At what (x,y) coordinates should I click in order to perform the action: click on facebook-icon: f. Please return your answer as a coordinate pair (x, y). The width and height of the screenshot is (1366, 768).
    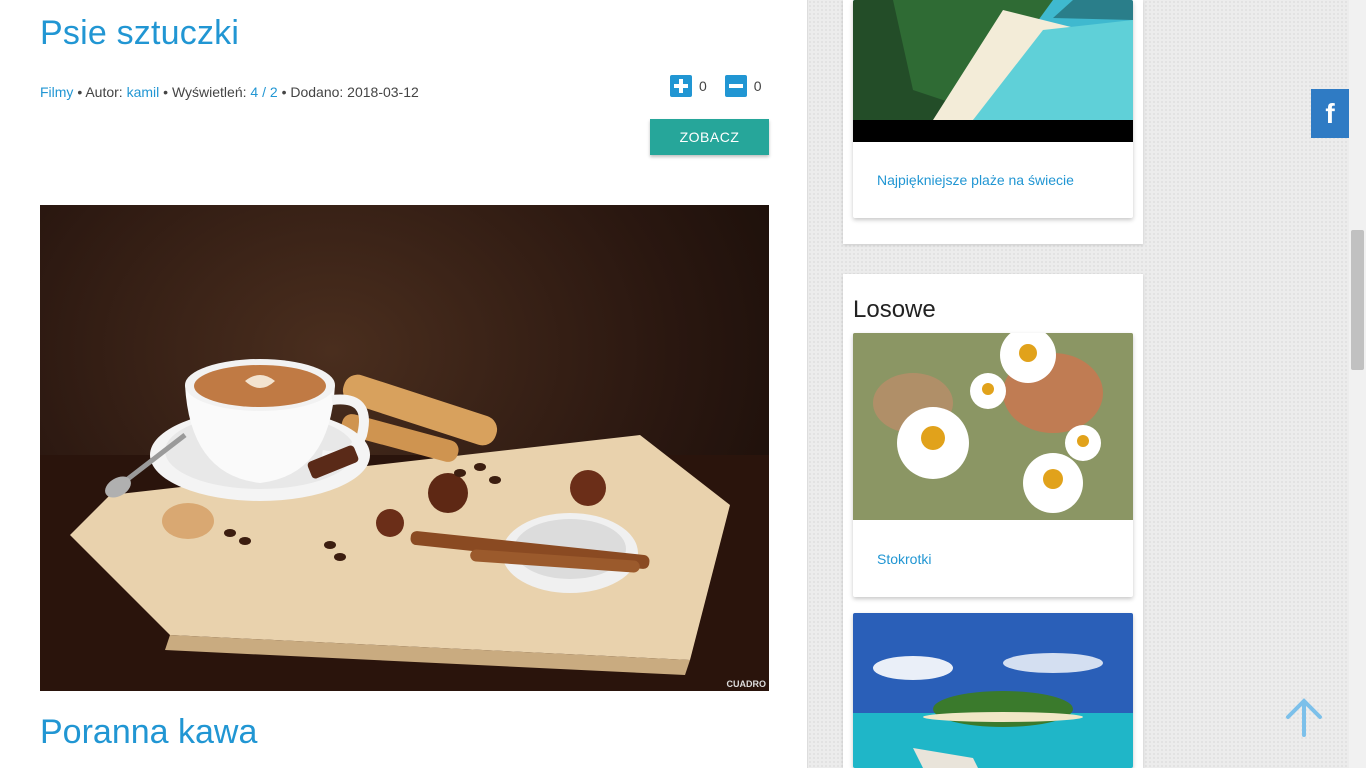
    Looking at the image, I should click on (1330, 113).